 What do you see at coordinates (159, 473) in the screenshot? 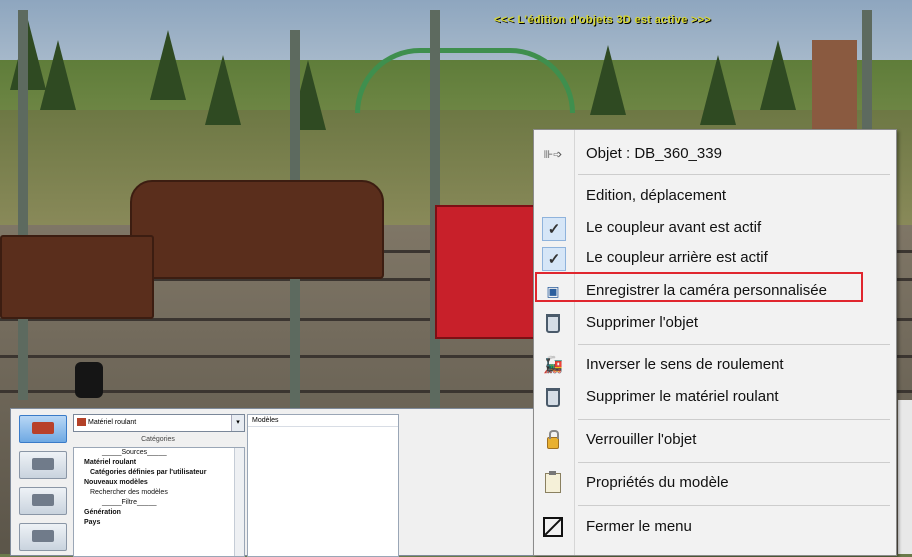
I see `tree-item: Catégories définies par l'utilisateur` at bounding box center [159, 473].